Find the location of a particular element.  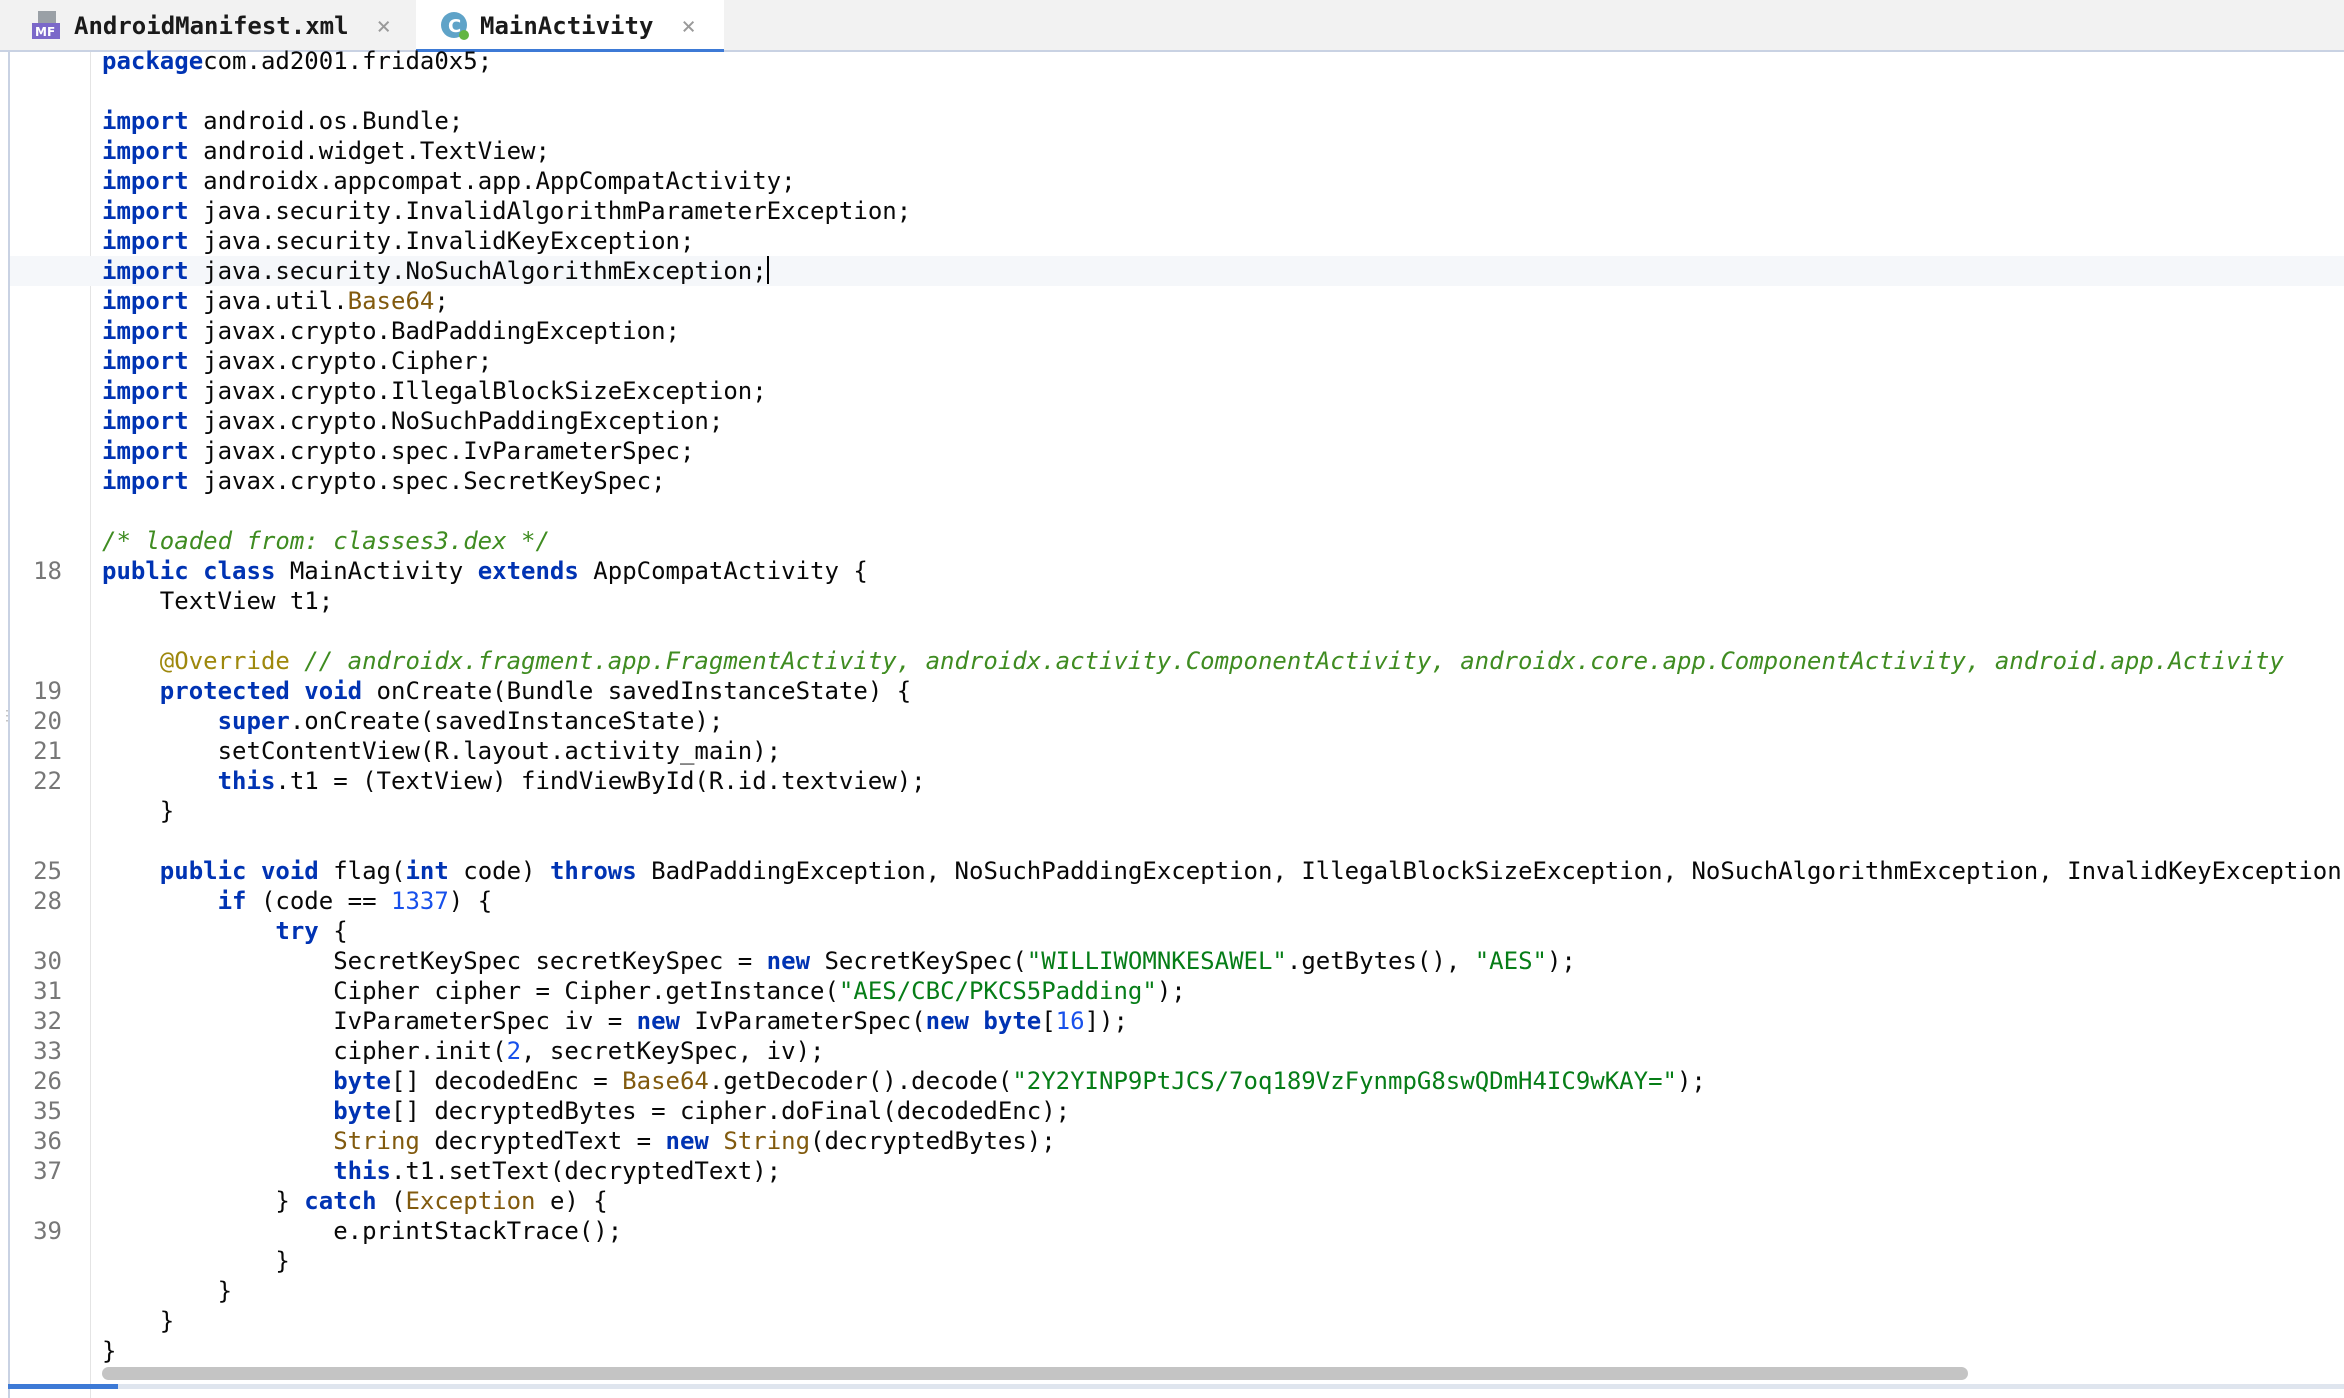

code-text: e.printStackTrace(); is located at coordinates (362, 1231).